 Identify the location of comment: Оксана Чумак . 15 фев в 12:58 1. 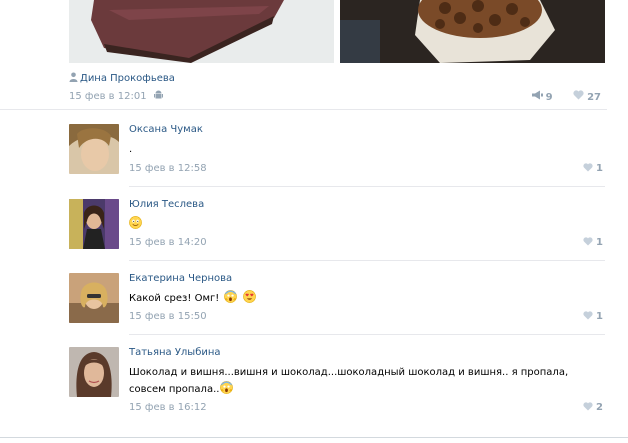
(337, 162).